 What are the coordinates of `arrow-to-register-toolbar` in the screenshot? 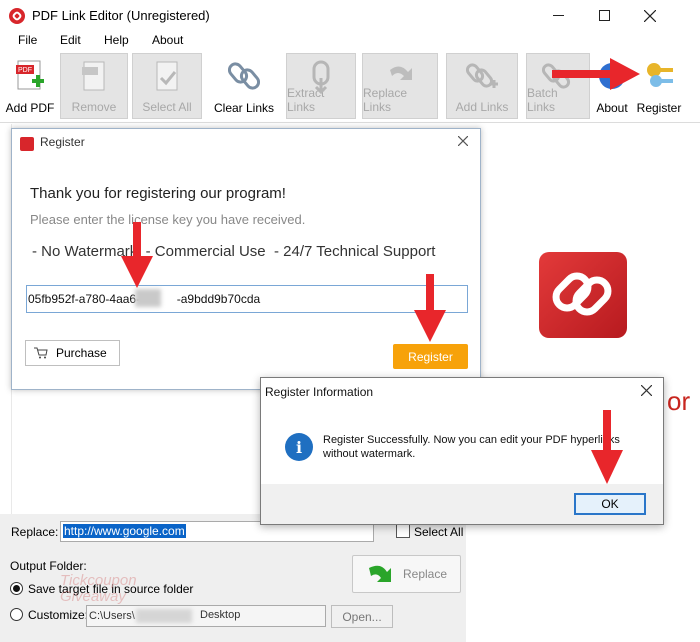 It's located at (596, 74).